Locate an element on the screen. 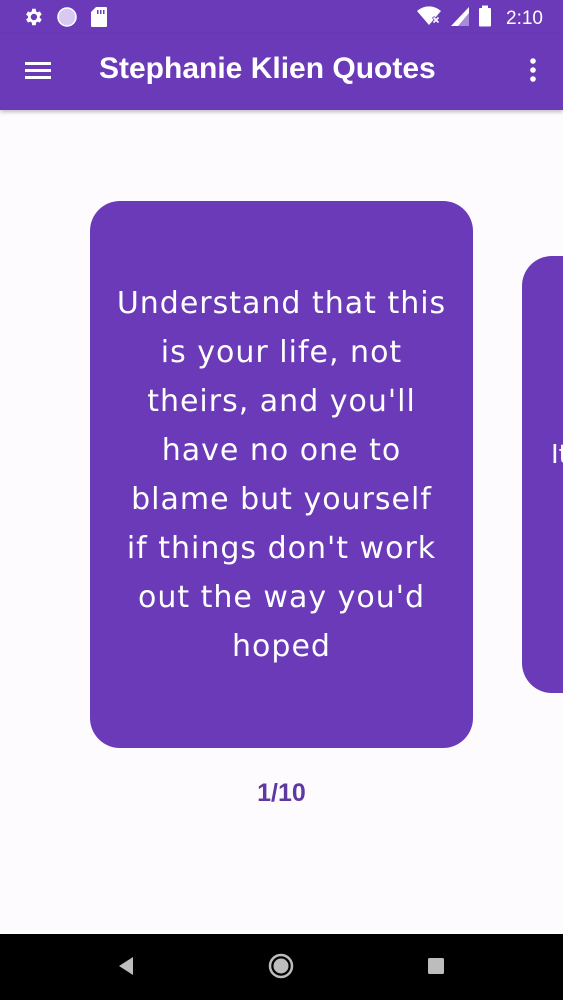 This screenshot has height=1000, width=563. recents-button is located at coordinates (436, 968).